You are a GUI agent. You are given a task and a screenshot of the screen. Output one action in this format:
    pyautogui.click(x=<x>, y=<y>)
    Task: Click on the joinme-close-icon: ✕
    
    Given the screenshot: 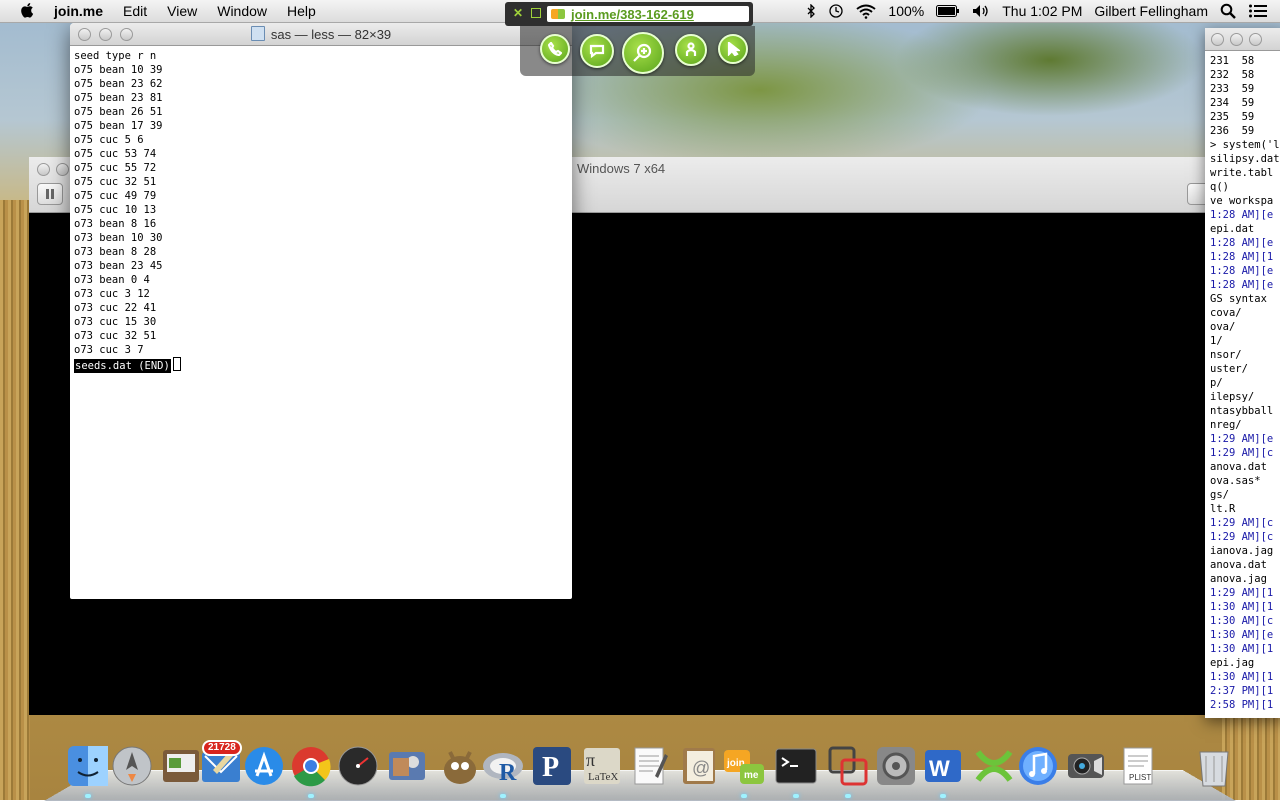 What is the action you would take?
    pyautogui.click(x=518, y=13)
    